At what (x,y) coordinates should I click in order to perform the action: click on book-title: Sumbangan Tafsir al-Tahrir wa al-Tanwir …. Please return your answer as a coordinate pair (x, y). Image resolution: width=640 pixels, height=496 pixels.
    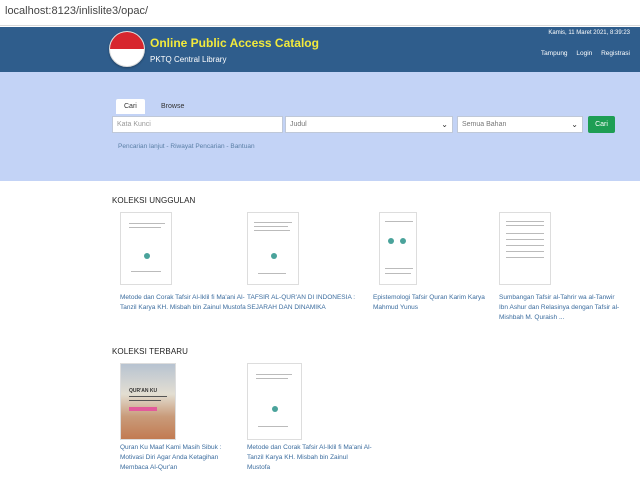
    Looking at the image, I should click on (561, 308).